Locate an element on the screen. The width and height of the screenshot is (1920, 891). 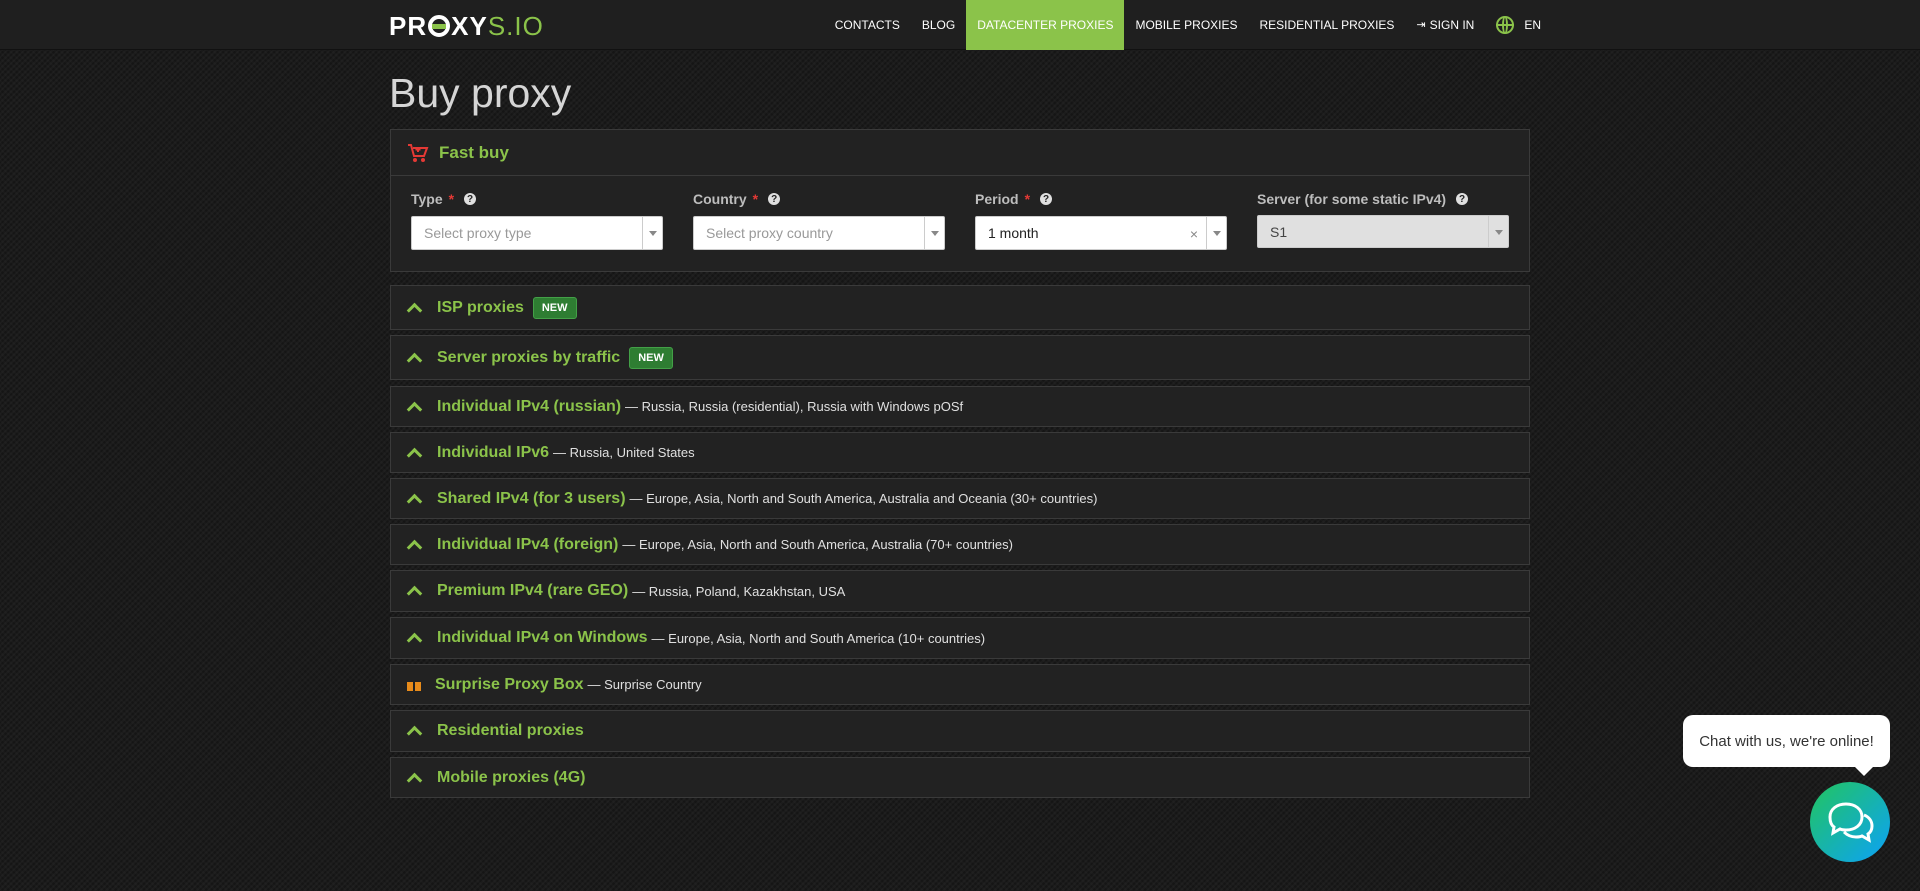
chat-button is located at coordinates (1850, 822).